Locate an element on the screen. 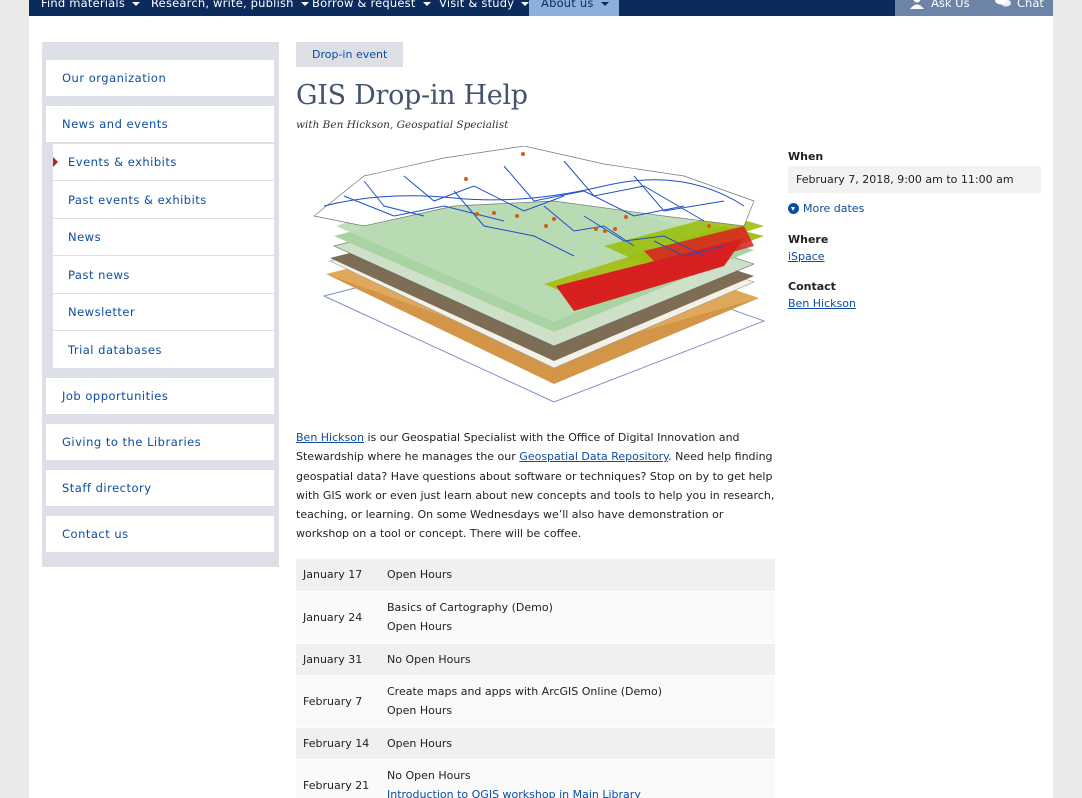 Image resolution: width=1082 pixels, height=798 pixels. sidebar-item-staff-directory: Staff directory is located at coordinates (160, 488).